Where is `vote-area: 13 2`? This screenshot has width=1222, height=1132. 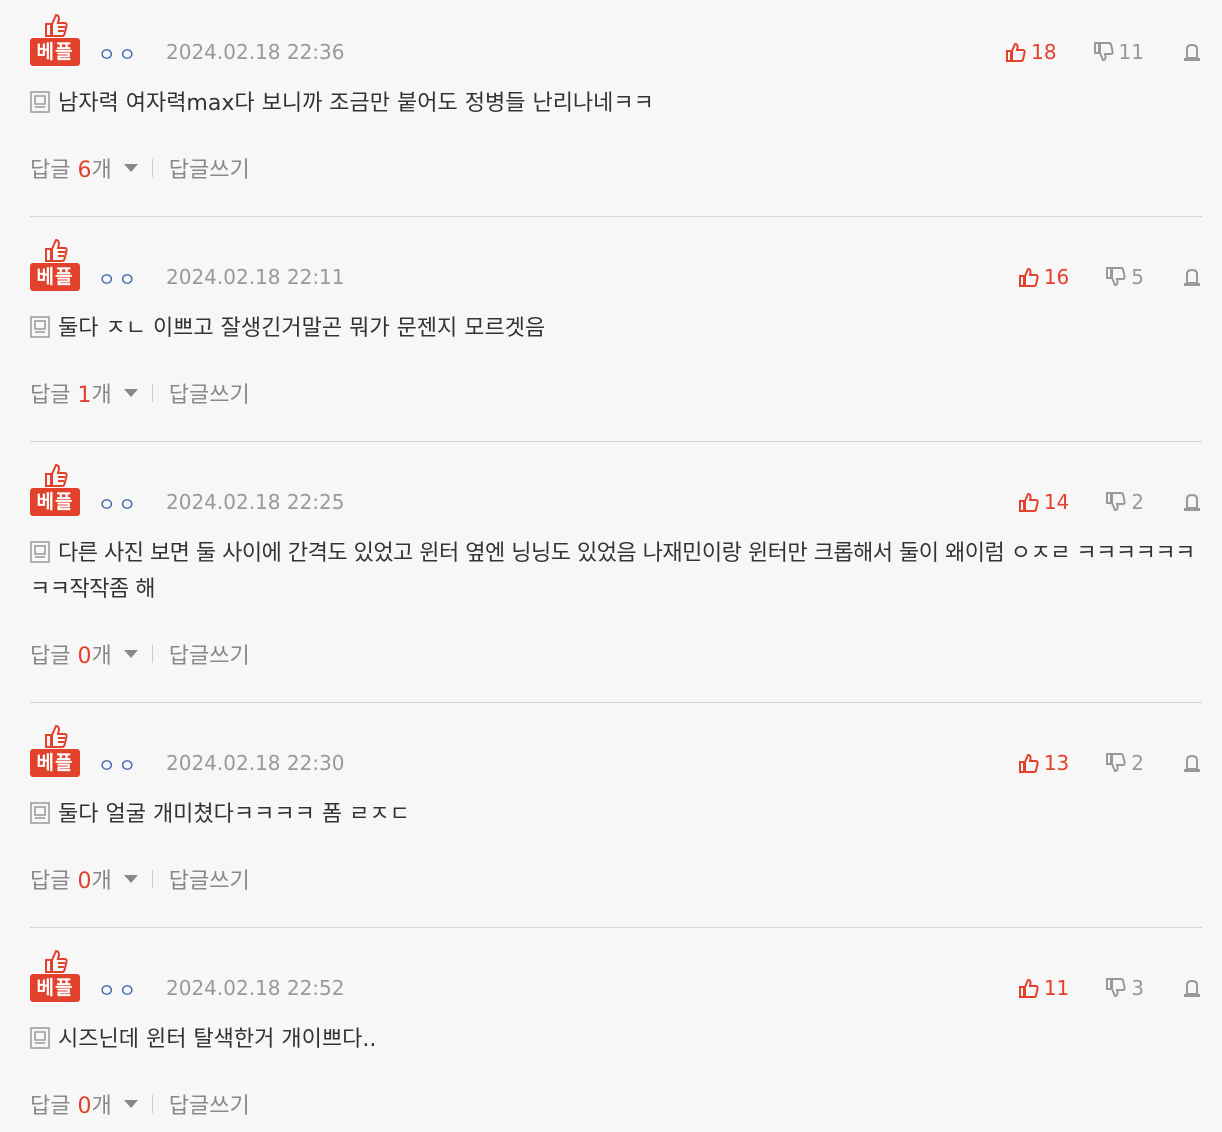
vote-area: 13 2 is located at coordinates (1110, 763).